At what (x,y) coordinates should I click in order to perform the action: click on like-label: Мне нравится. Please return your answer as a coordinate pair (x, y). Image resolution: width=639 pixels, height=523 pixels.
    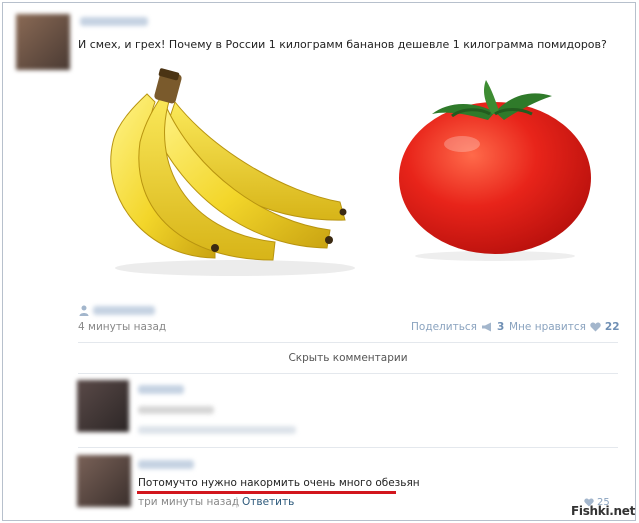
    Looking at the image, I should click on (547, 327).